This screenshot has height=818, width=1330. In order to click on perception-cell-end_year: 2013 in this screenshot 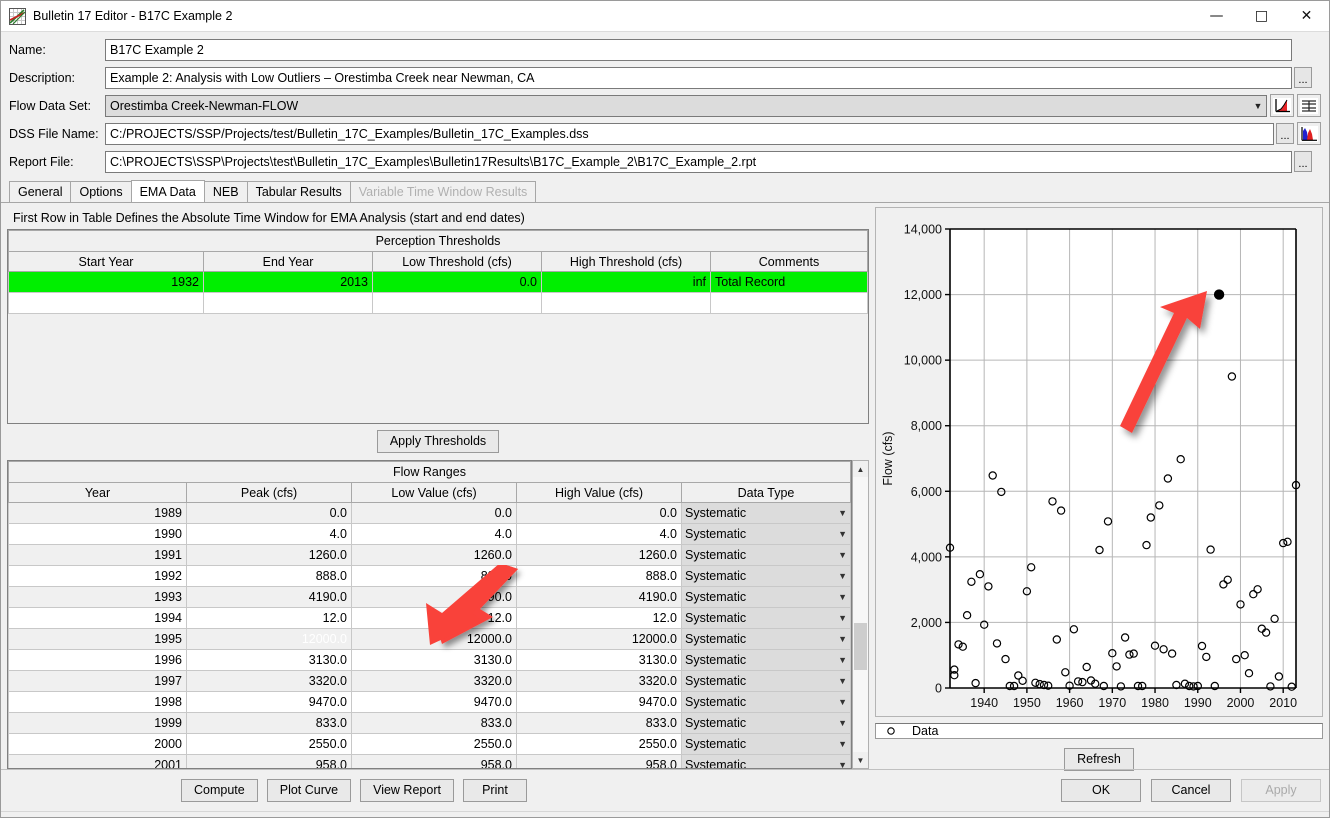, I will do `click(288, 282)`.